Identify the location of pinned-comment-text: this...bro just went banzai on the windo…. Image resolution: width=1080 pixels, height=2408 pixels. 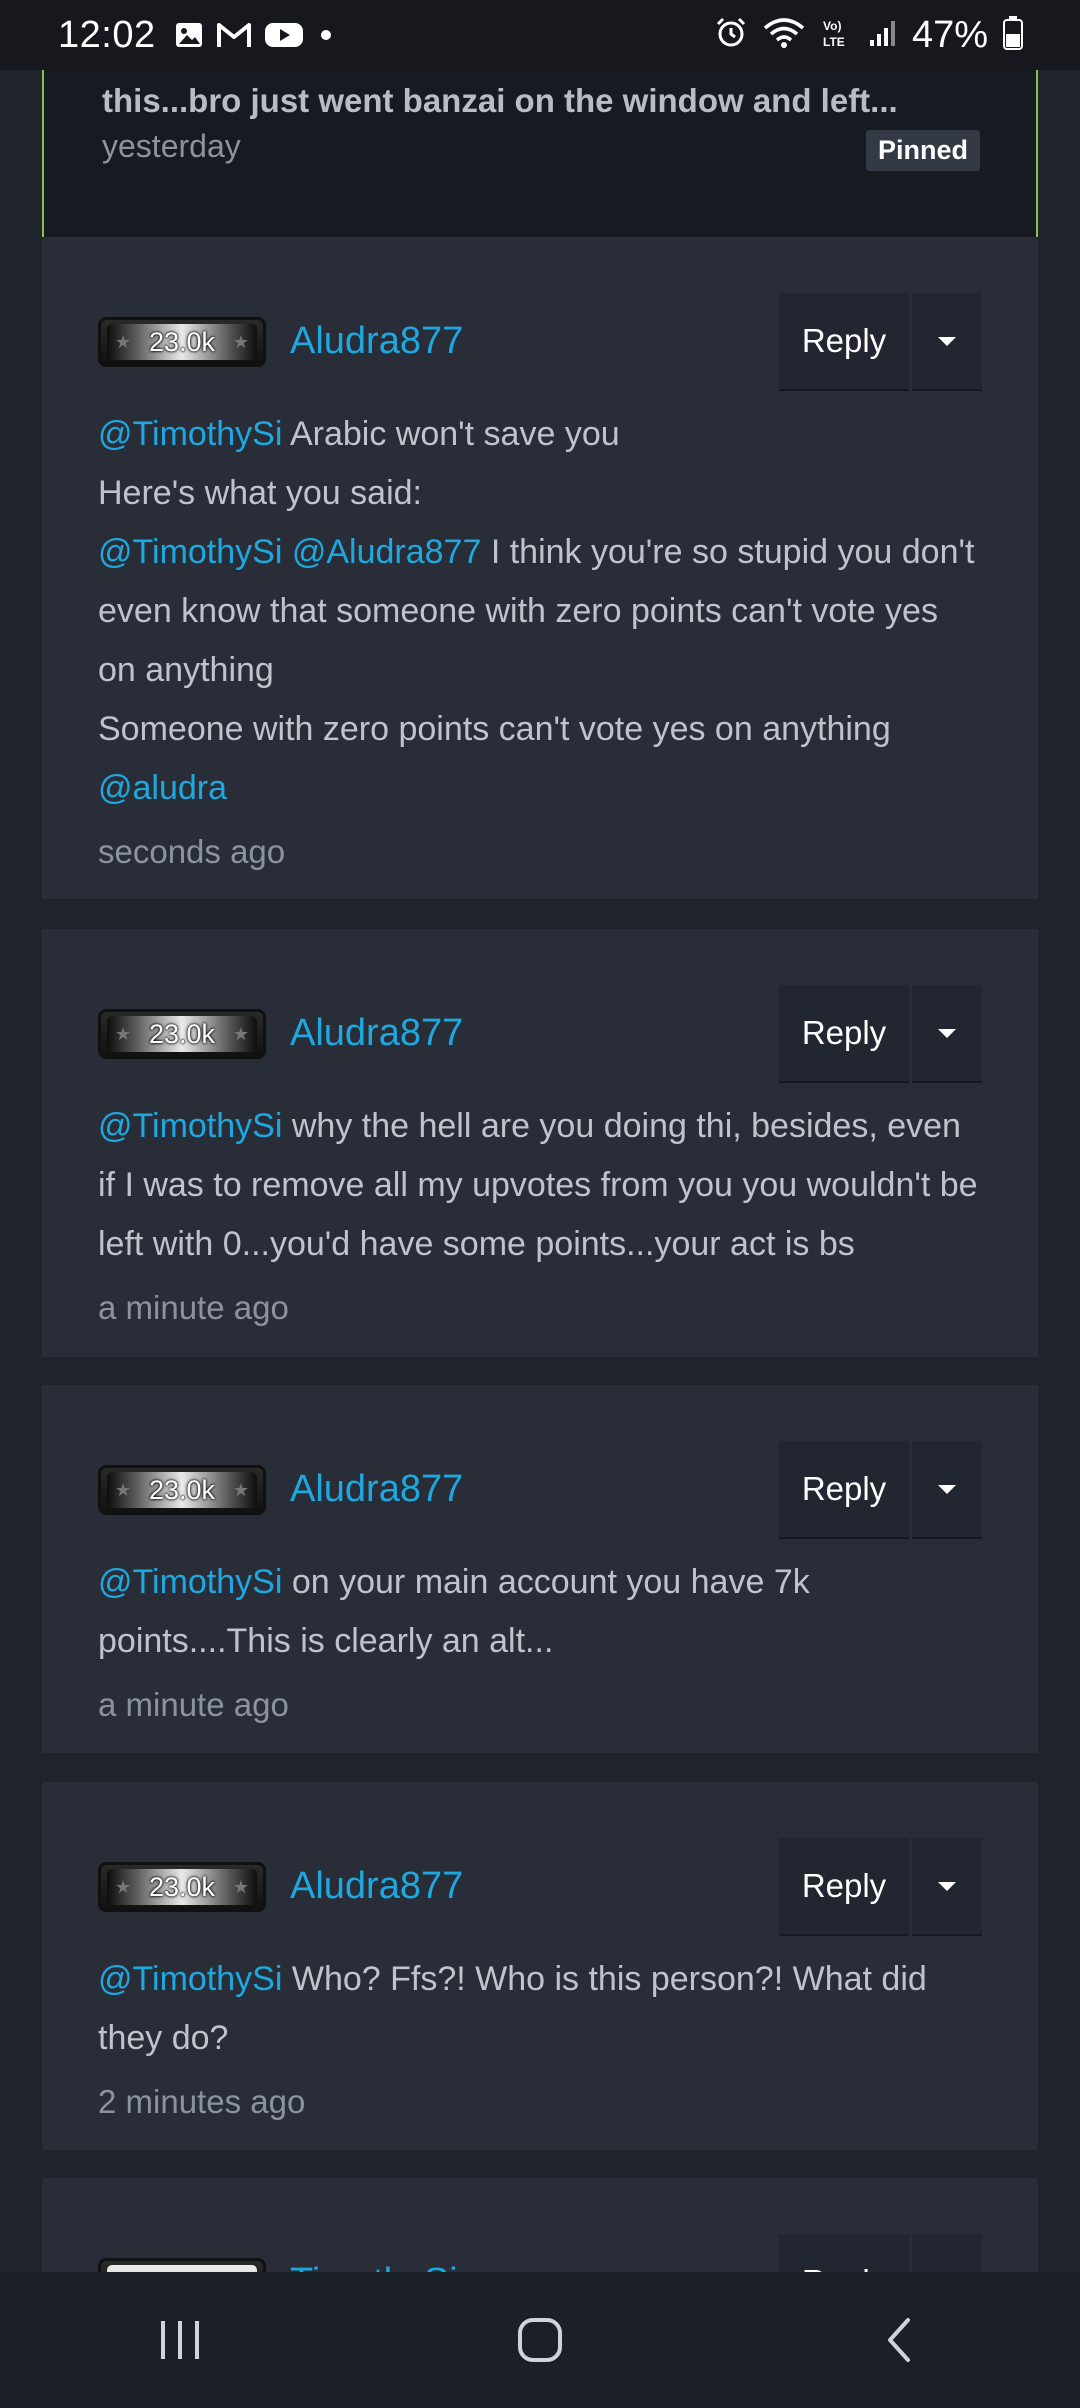
(500, 100).